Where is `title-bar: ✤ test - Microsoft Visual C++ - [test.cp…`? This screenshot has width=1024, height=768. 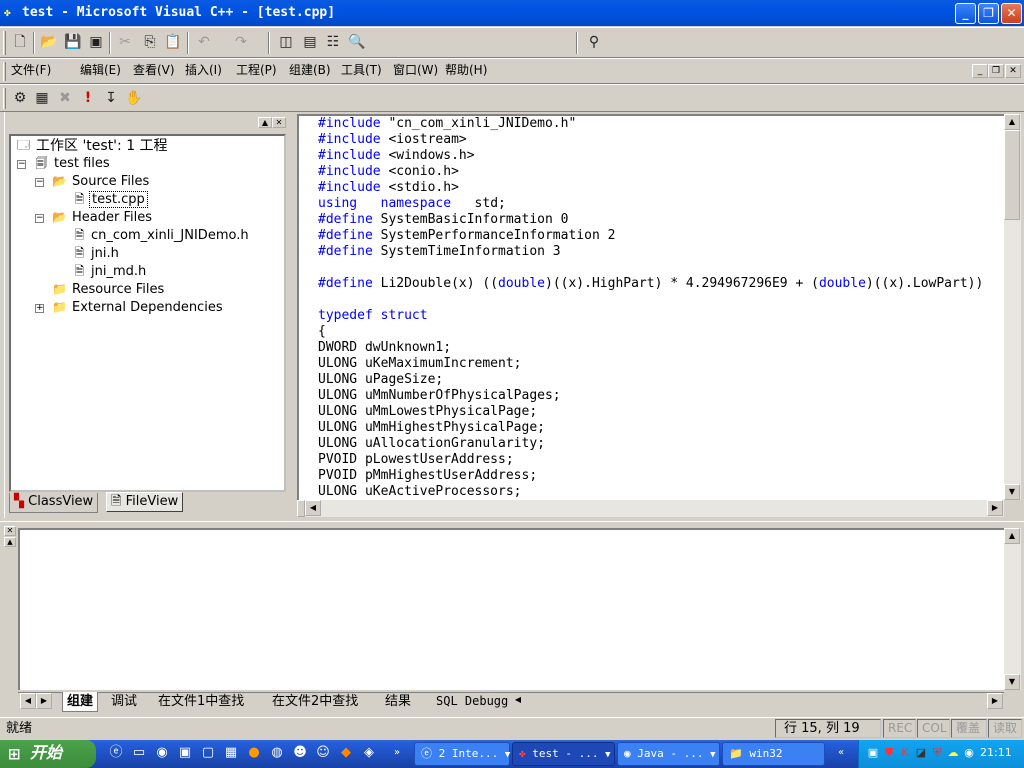
title-bar: ✤ test - Microsoft Visual C++ - [test.cp… is located at coordinates (512, 13).